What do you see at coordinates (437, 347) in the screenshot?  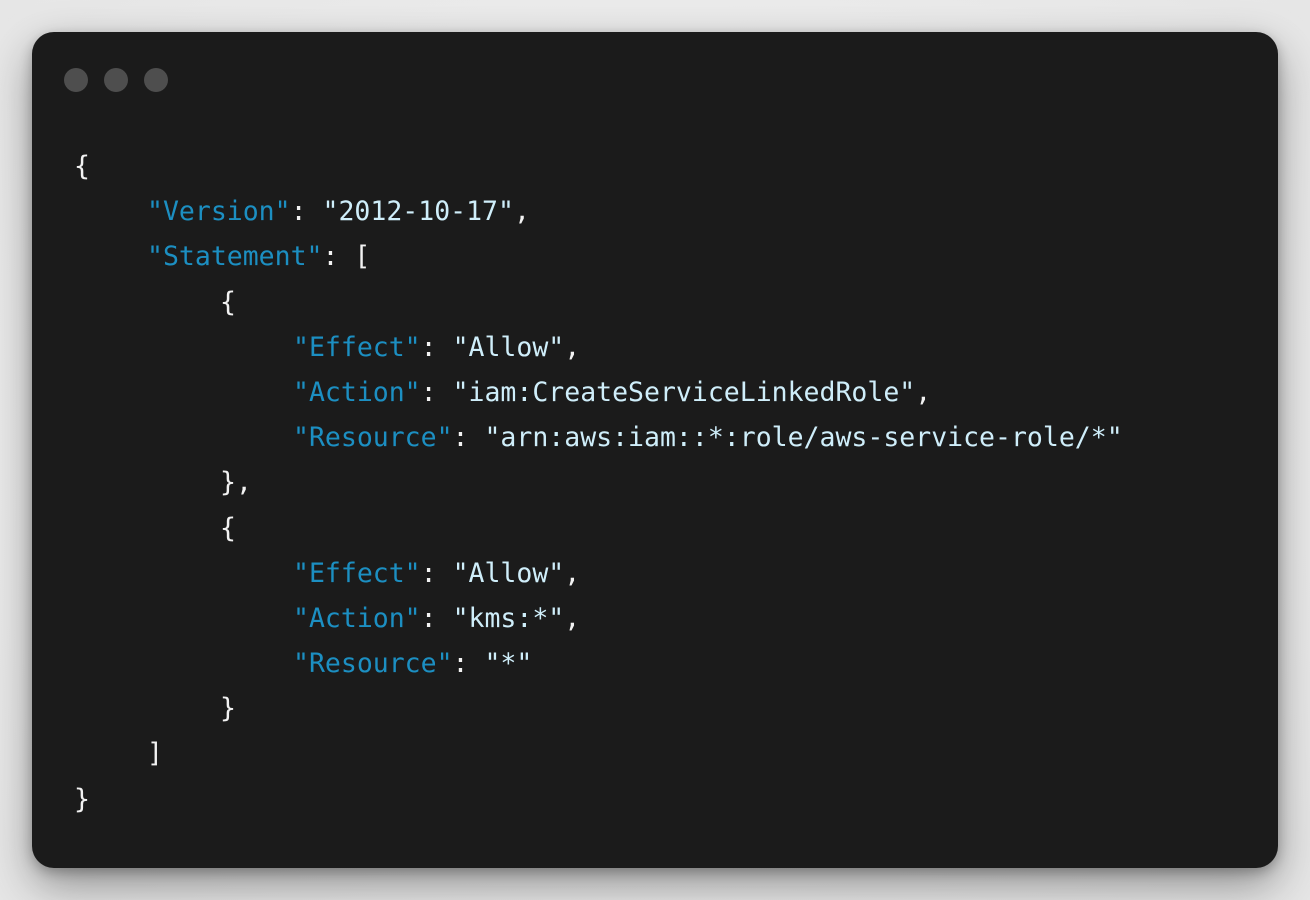 I see `code-line-statement-1-effect: "Effect": "Allow",` at bounding box center [437, 347].